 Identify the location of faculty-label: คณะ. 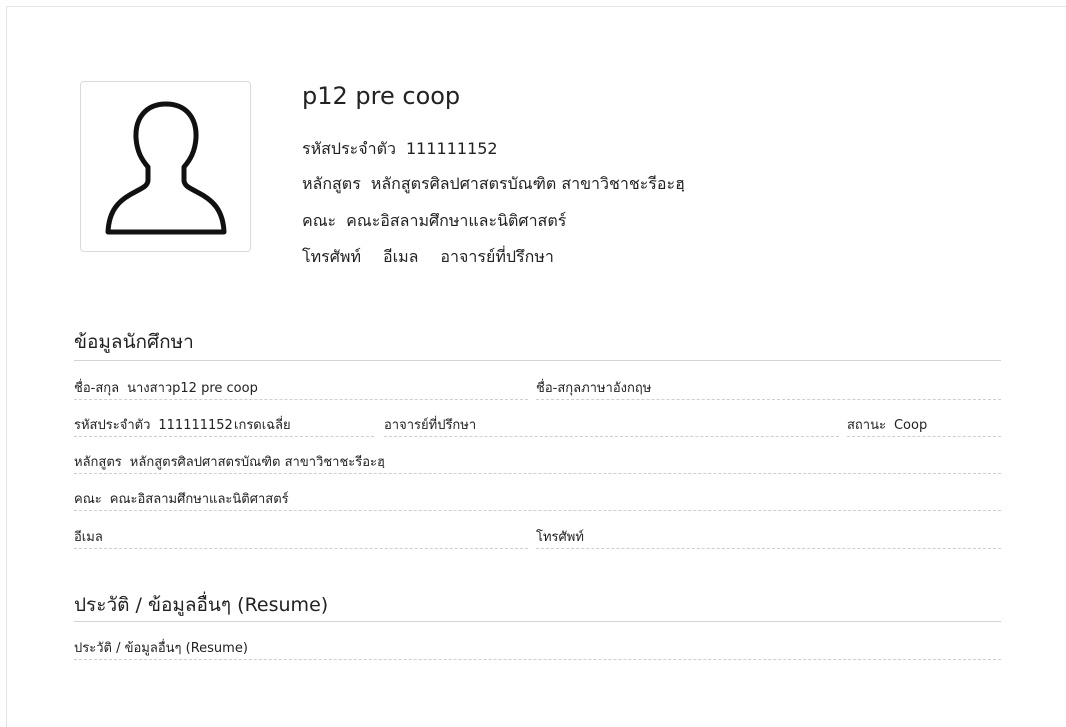
(319, 220).